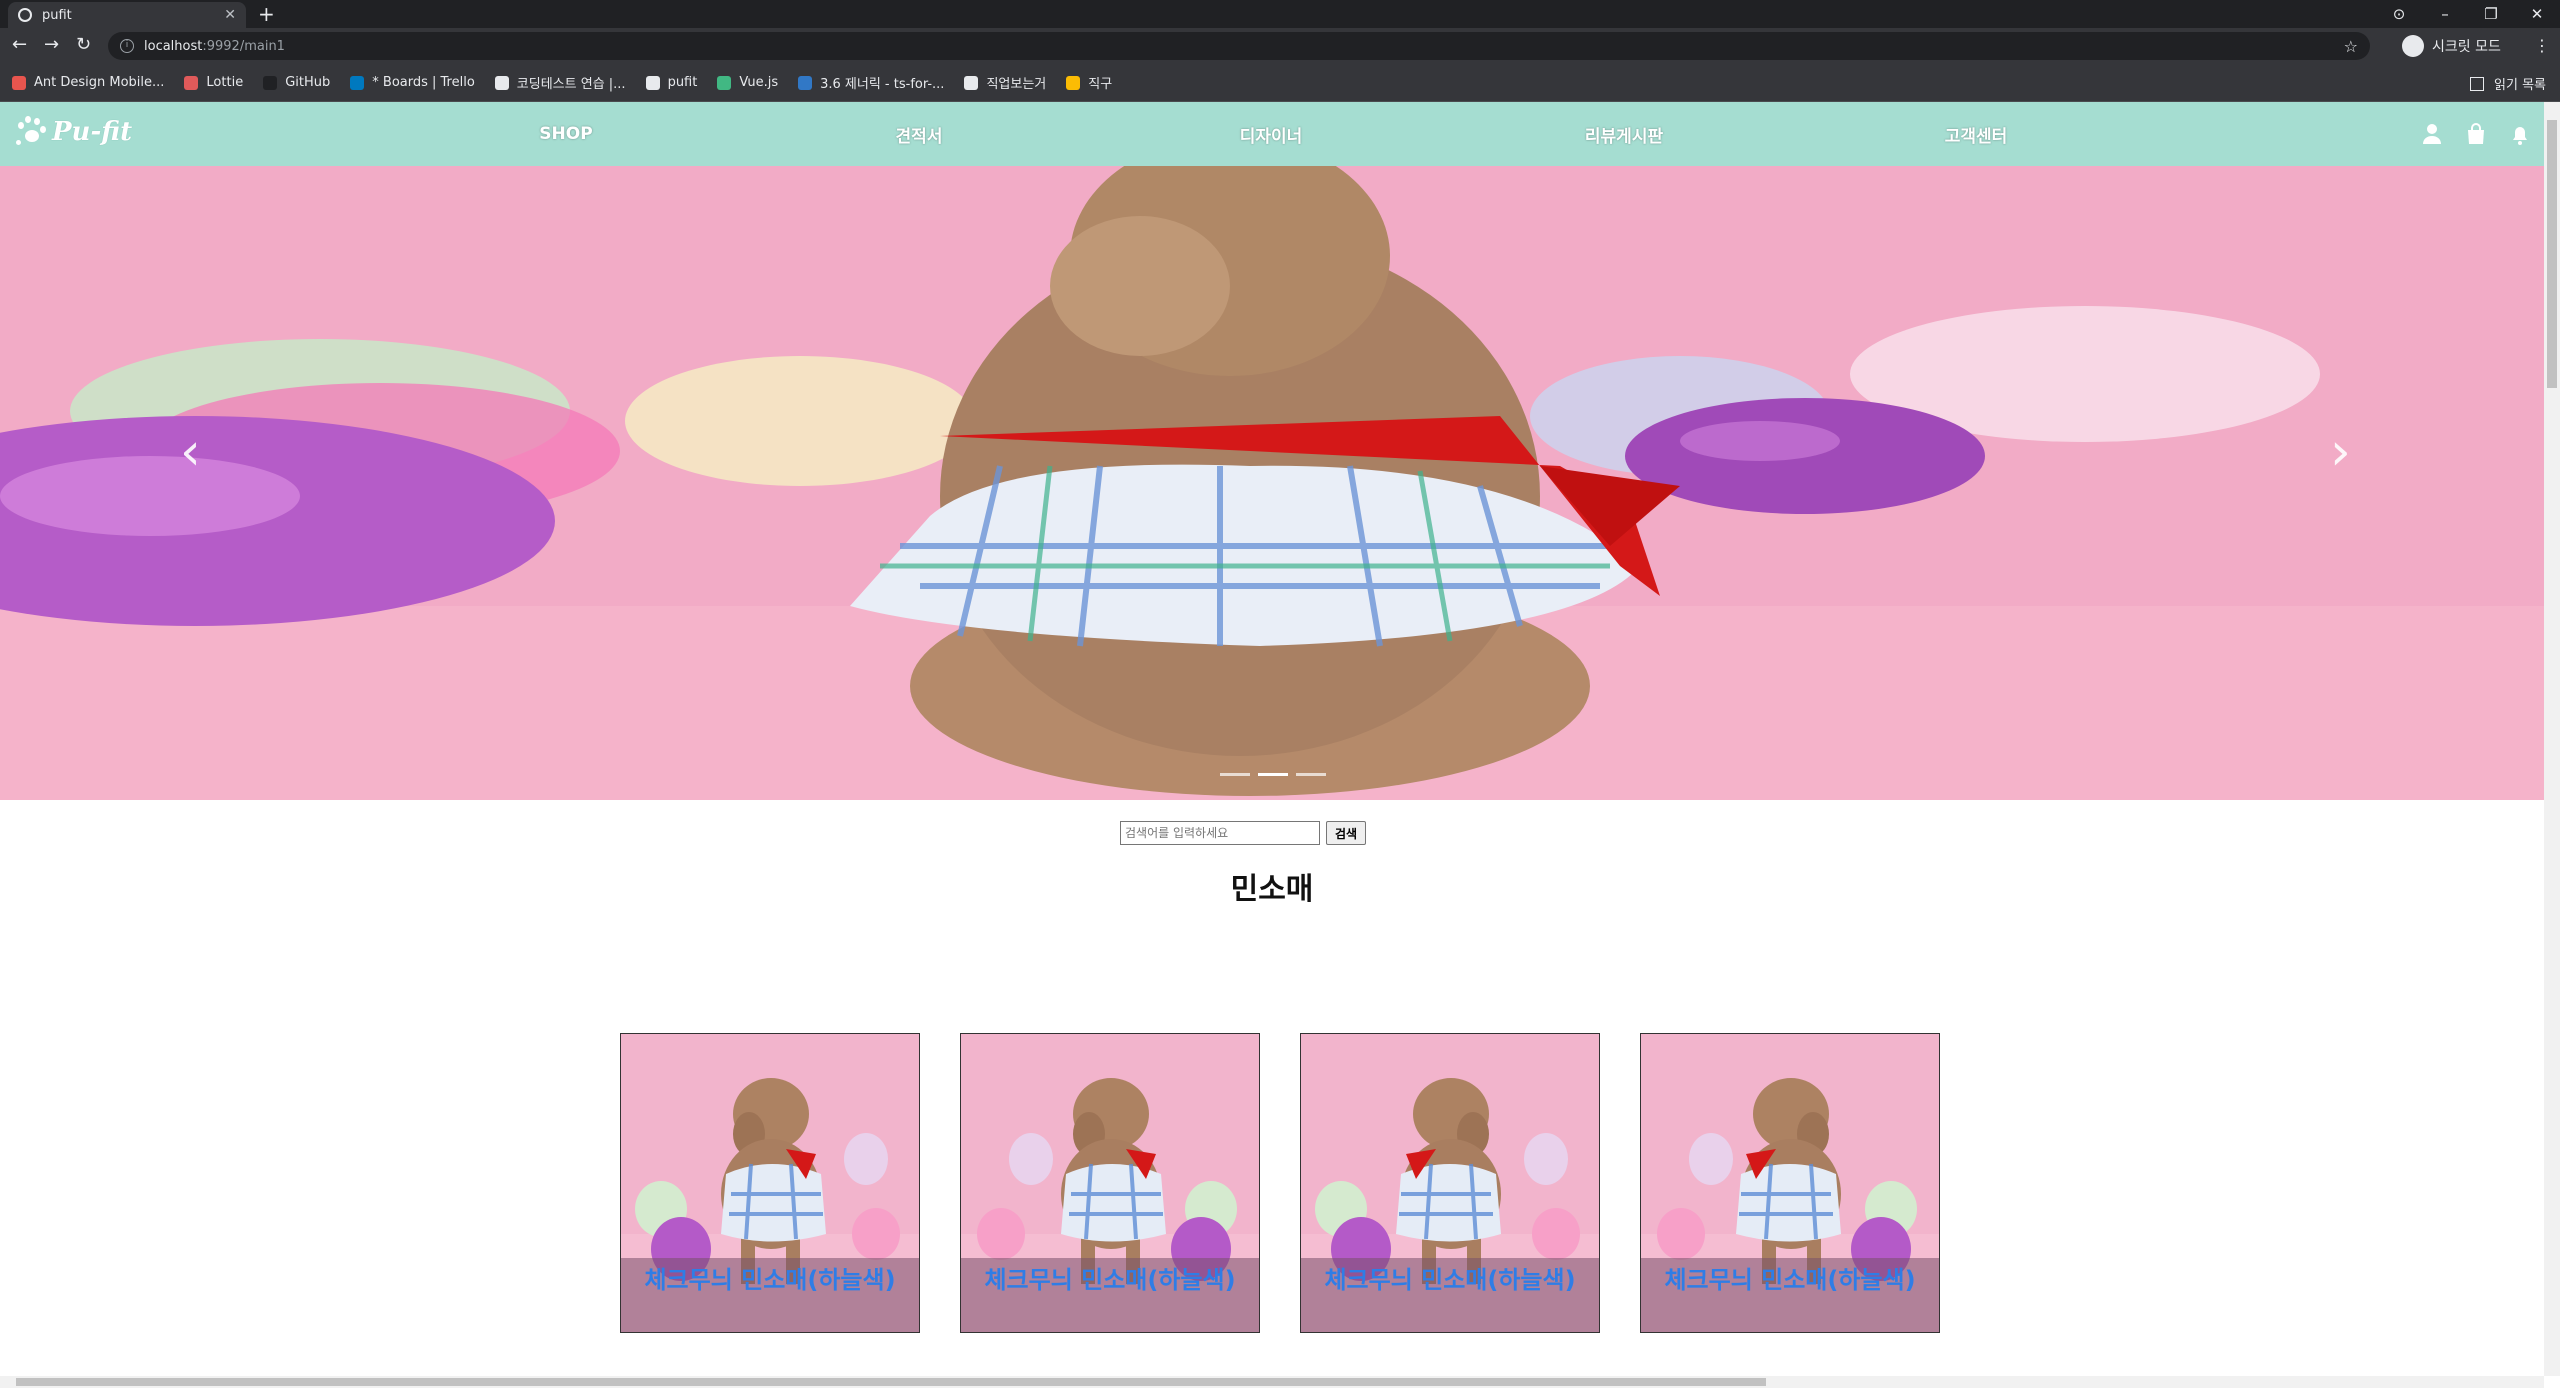 The height and width of the screenshot is (1388, 2560). I want to click on search-input, so click(1220, 833).